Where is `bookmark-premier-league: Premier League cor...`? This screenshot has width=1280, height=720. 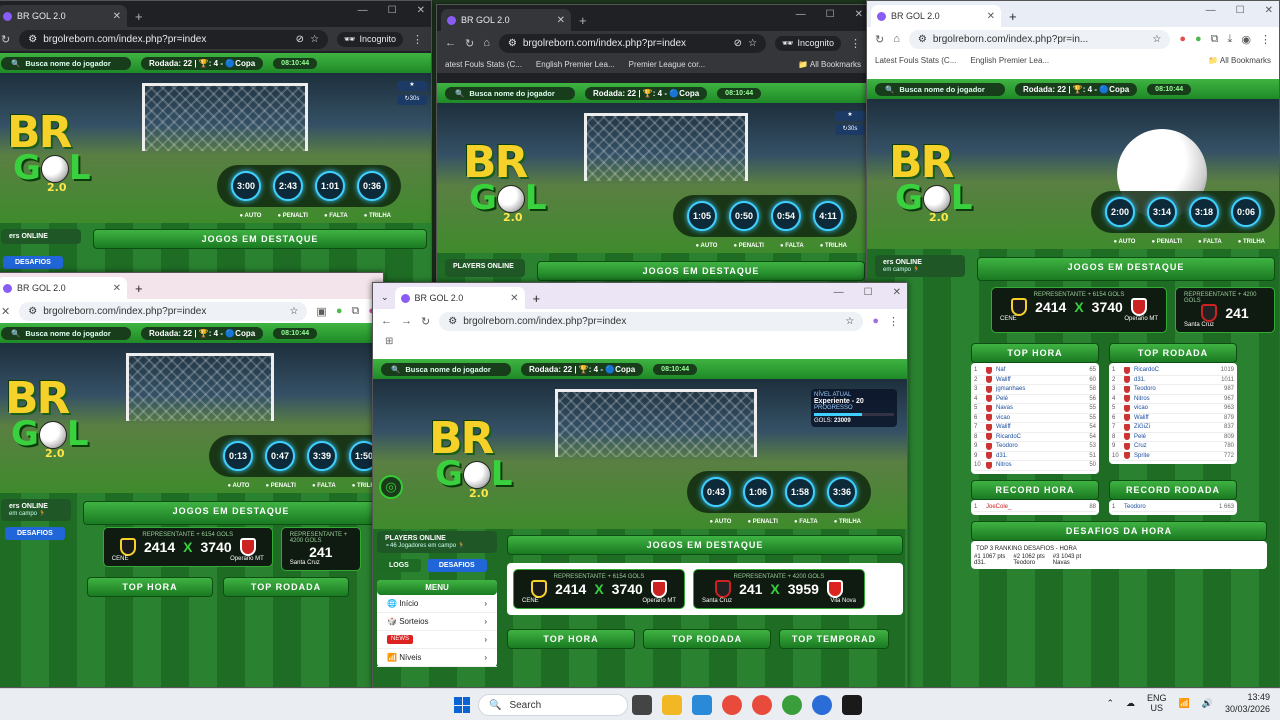
bookmark-premier-league: Premier League cor... is located at coordinates (667, 64).